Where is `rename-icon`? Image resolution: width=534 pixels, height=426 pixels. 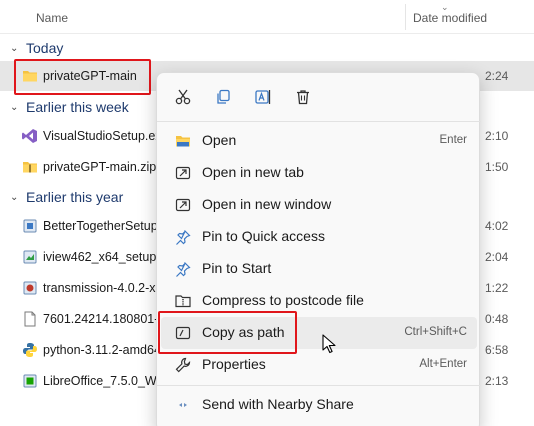
rename-icon is located at coordinates (263, 97).